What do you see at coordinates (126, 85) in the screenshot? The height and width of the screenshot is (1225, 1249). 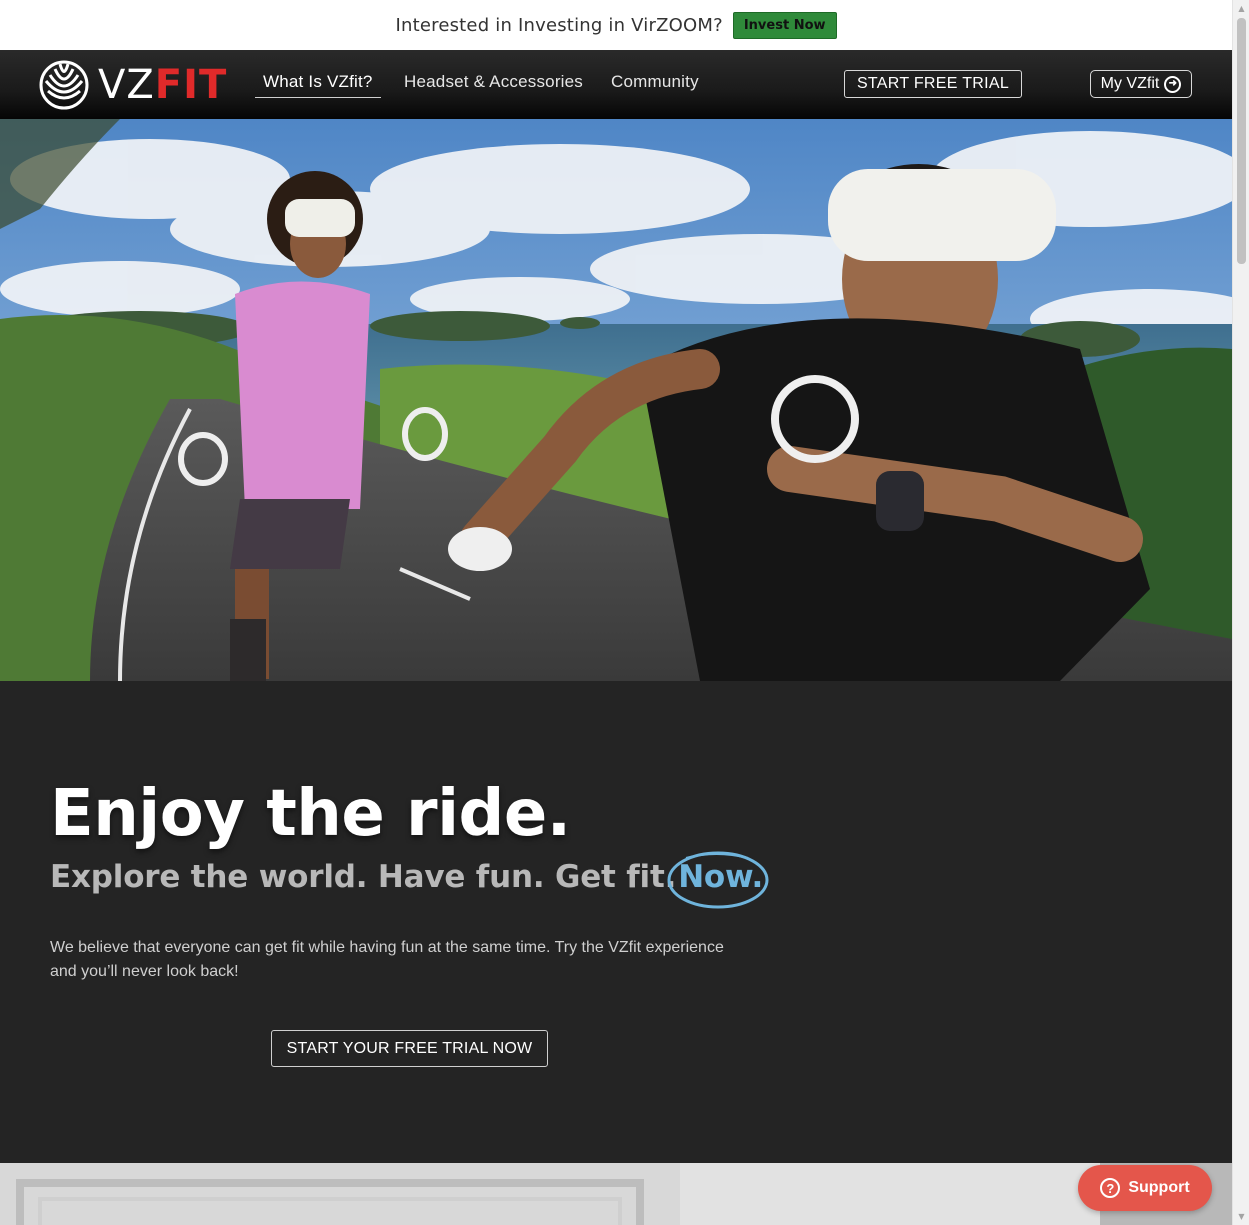 I see `logo-vz: VZ` at bounding box center [126, 85].